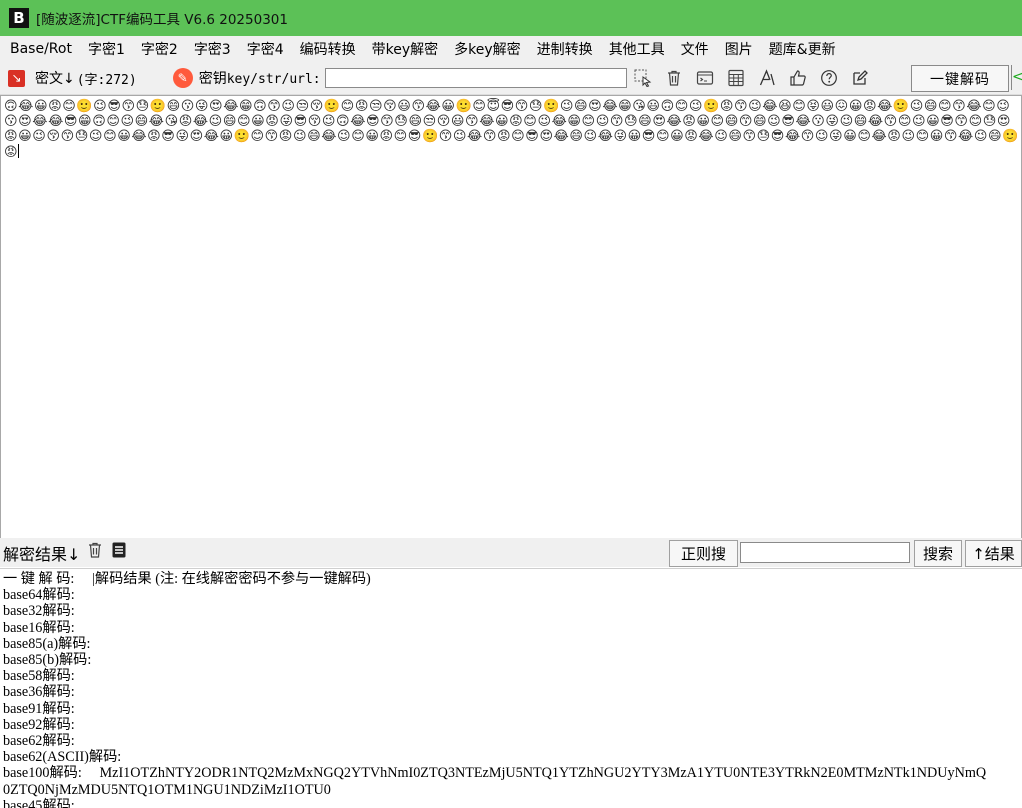 Image resolution: width=1022 pixels, height=808 pixels. I want to click on key-eraser-icon: ✎, so click(182, 78).